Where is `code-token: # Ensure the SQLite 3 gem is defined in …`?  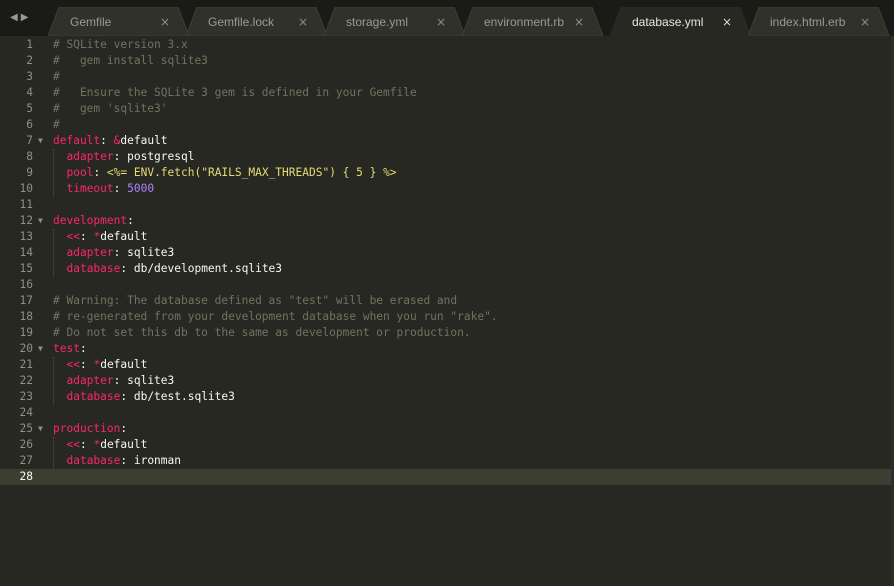 code-token: # Ensure the SQLite 3 gem is defined in … is located at coordinates (235, 92).